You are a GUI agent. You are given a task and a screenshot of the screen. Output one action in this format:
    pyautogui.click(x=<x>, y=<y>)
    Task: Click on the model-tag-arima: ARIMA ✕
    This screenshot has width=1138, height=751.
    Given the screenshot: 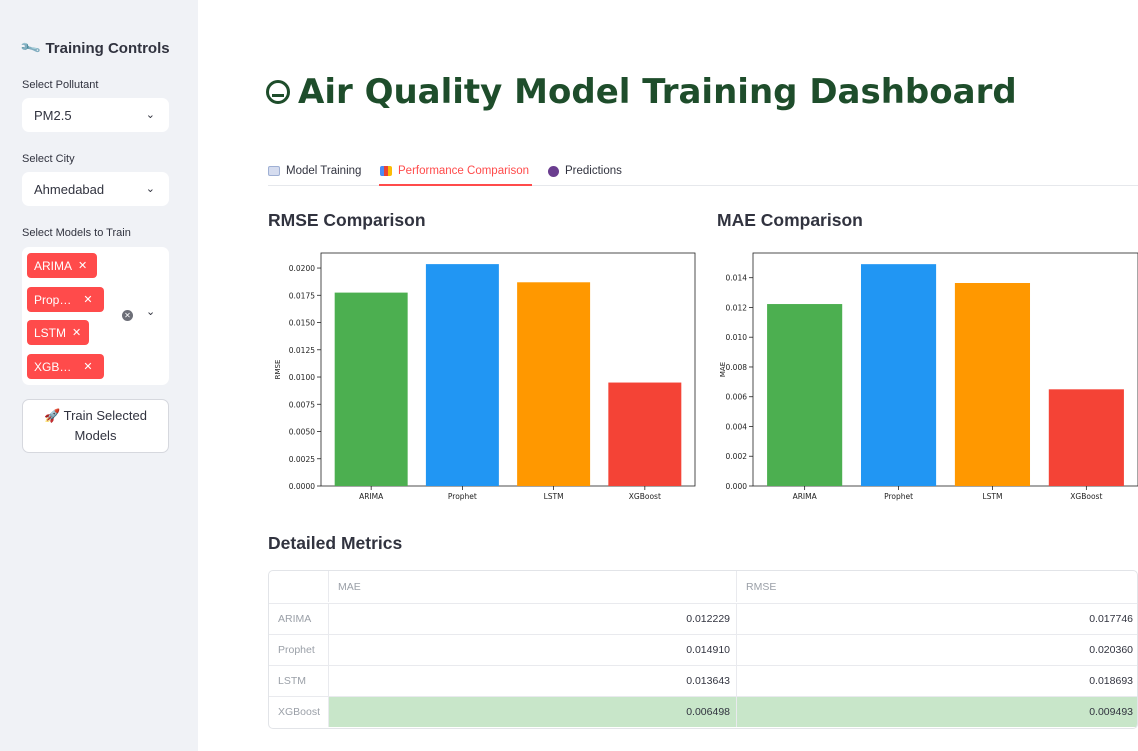 What is the action you would take?
    pyautogui.click(x=62, y=265)
    